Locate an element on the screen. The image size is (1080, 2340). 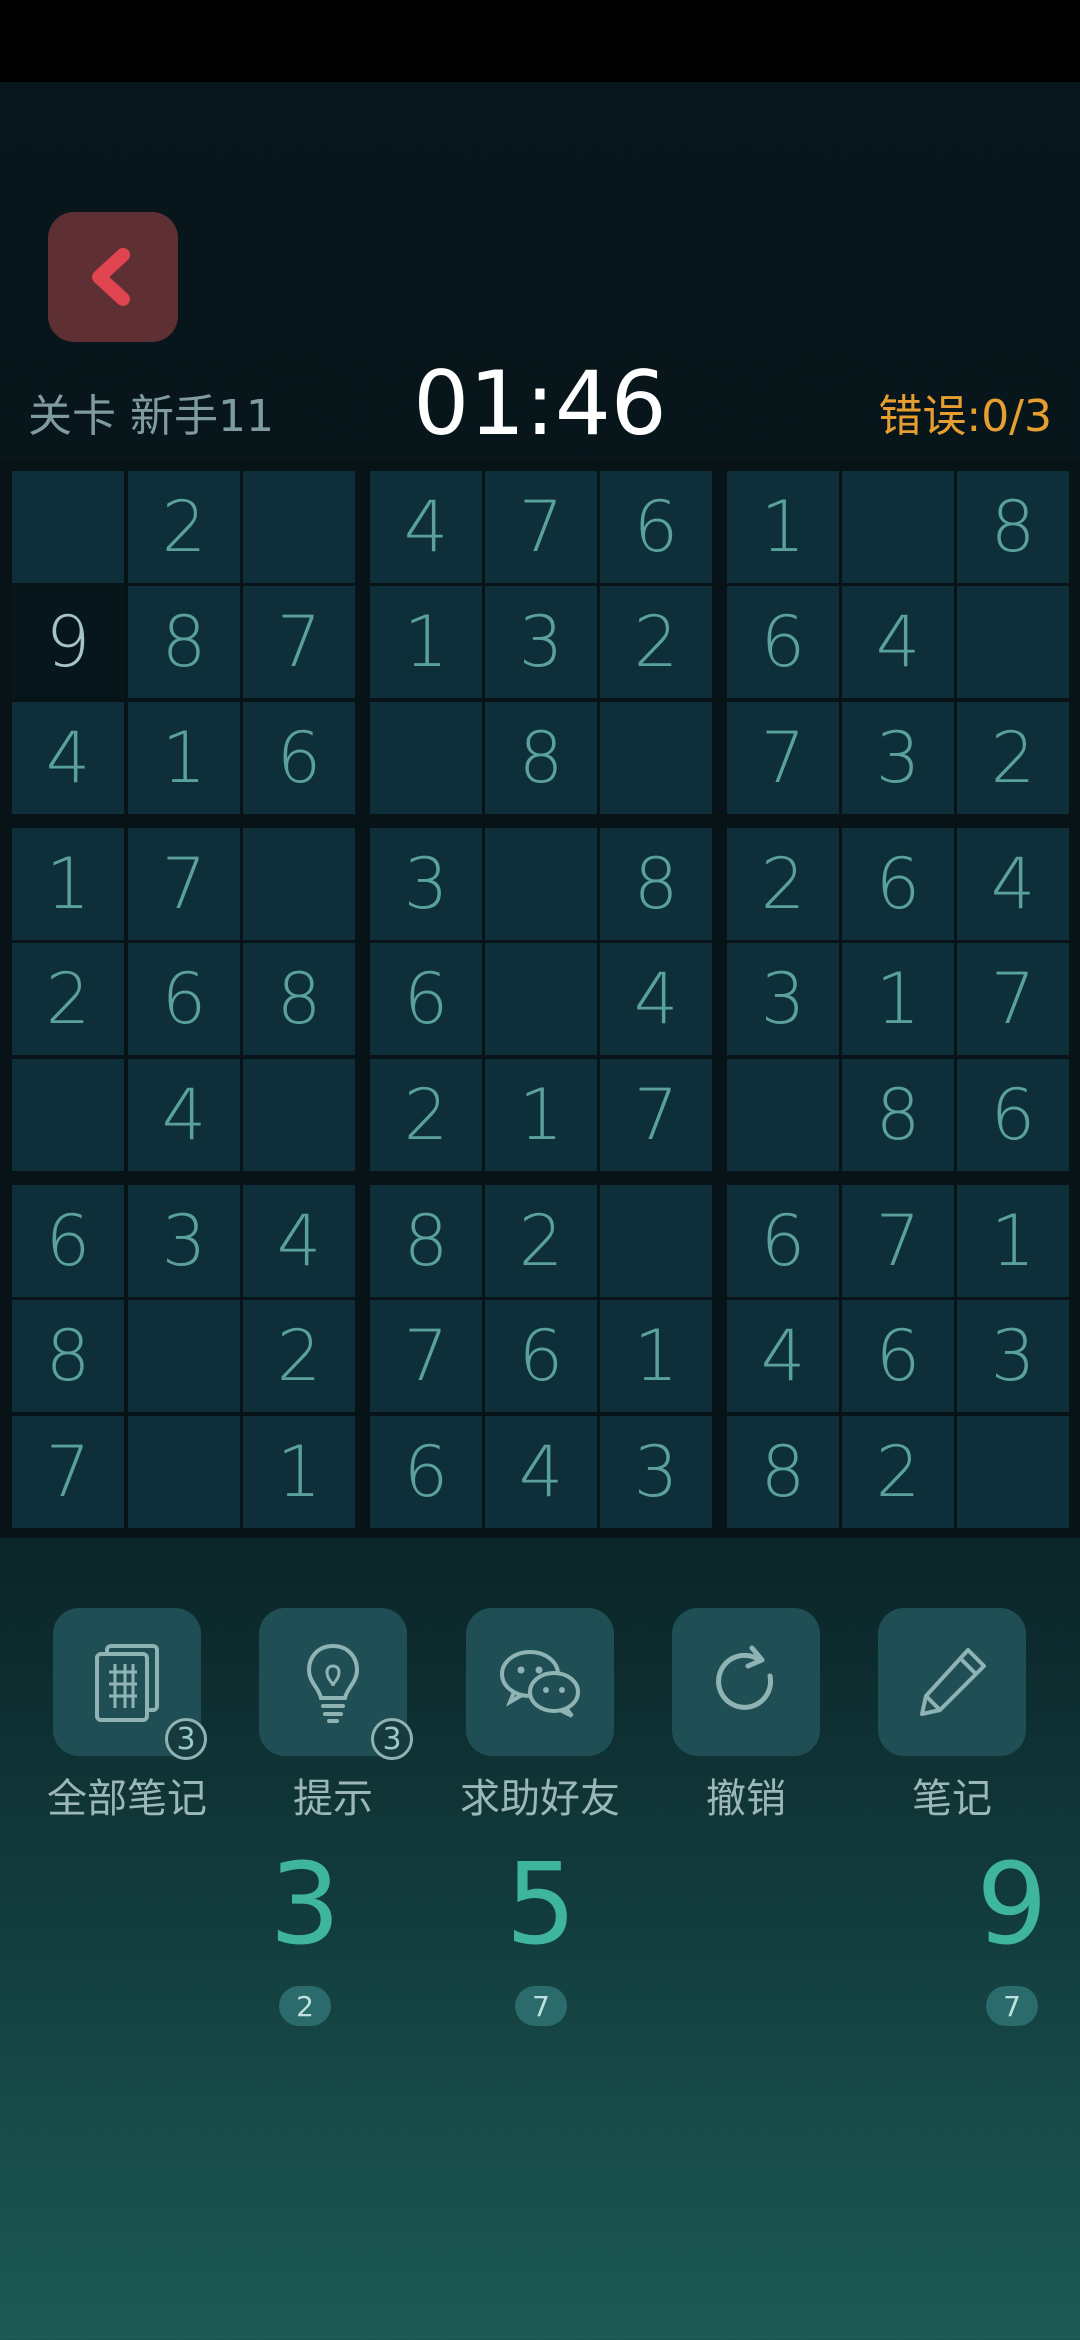
status-bar is located at coordinates (540, 41).